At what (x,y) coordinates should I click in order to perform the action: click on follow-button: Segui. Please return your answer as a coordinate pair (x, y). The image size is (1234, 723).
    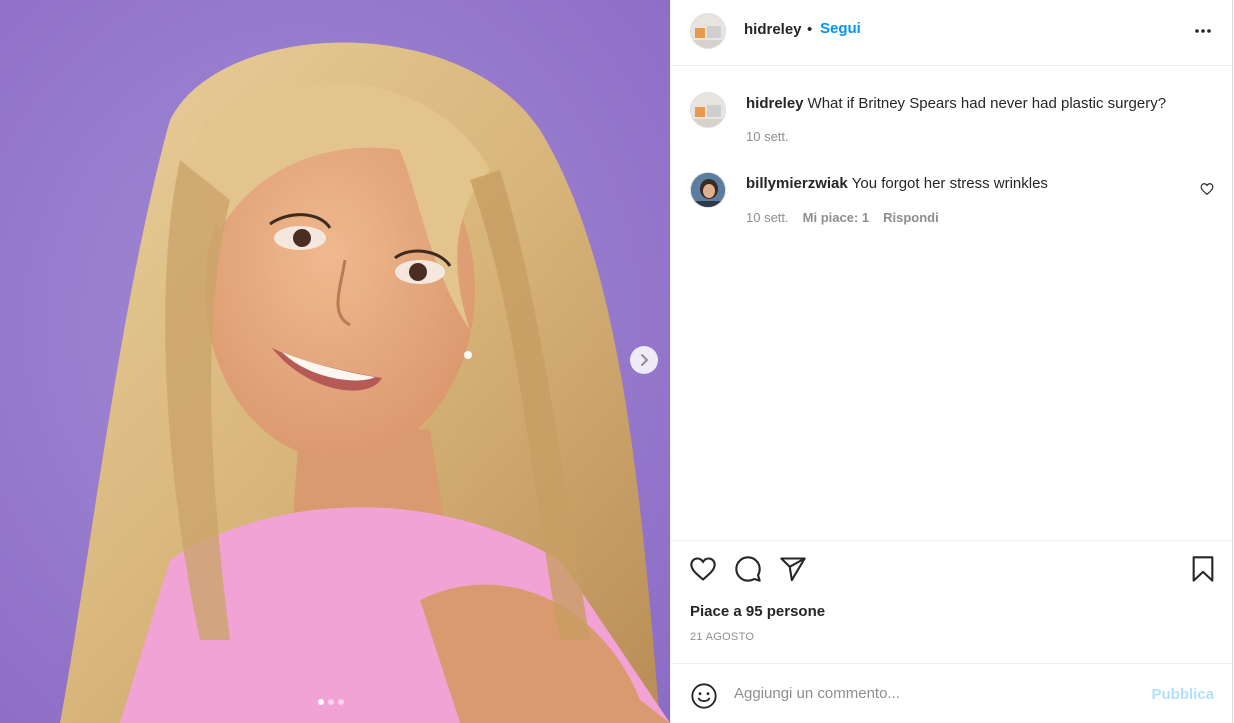
    Looking at the image, I should click on (840, 28).